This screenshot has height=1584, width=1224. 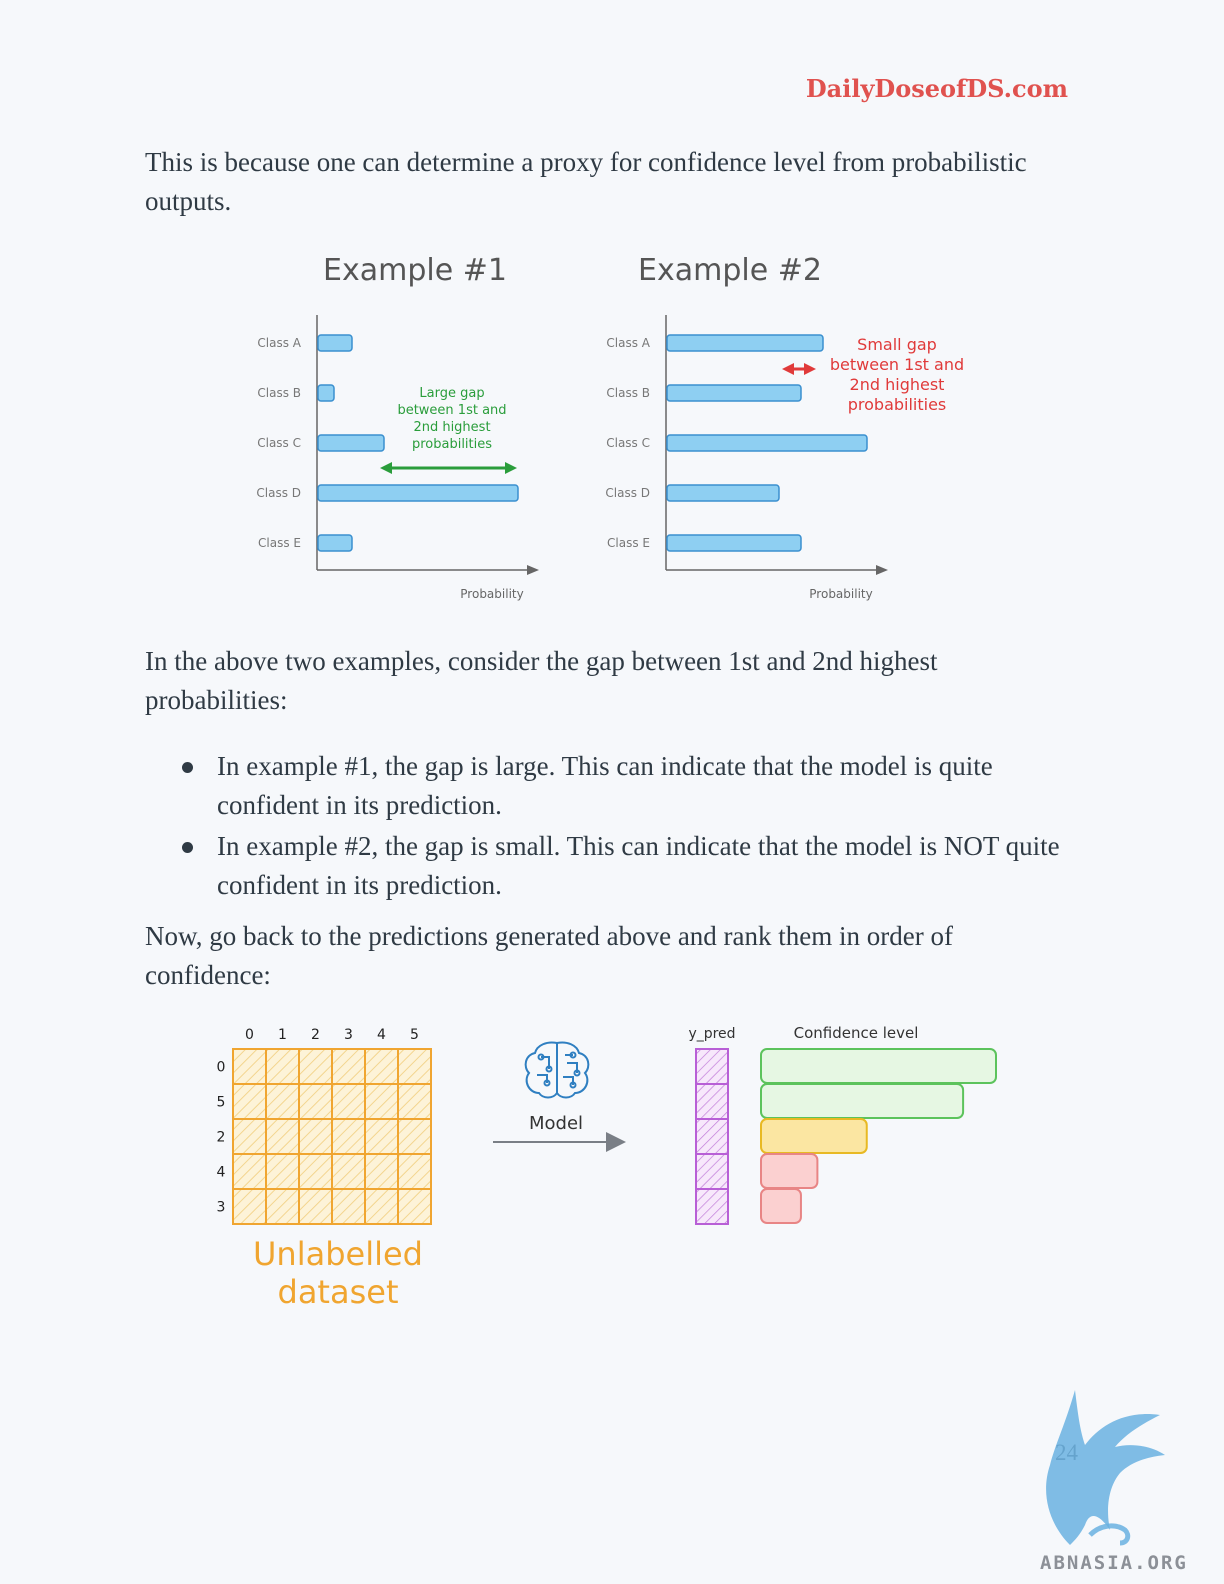 What do you see at coordinates (221, 1103) in the screenshot?
I see `row-header: 5` at bounding box center [221, 1103].